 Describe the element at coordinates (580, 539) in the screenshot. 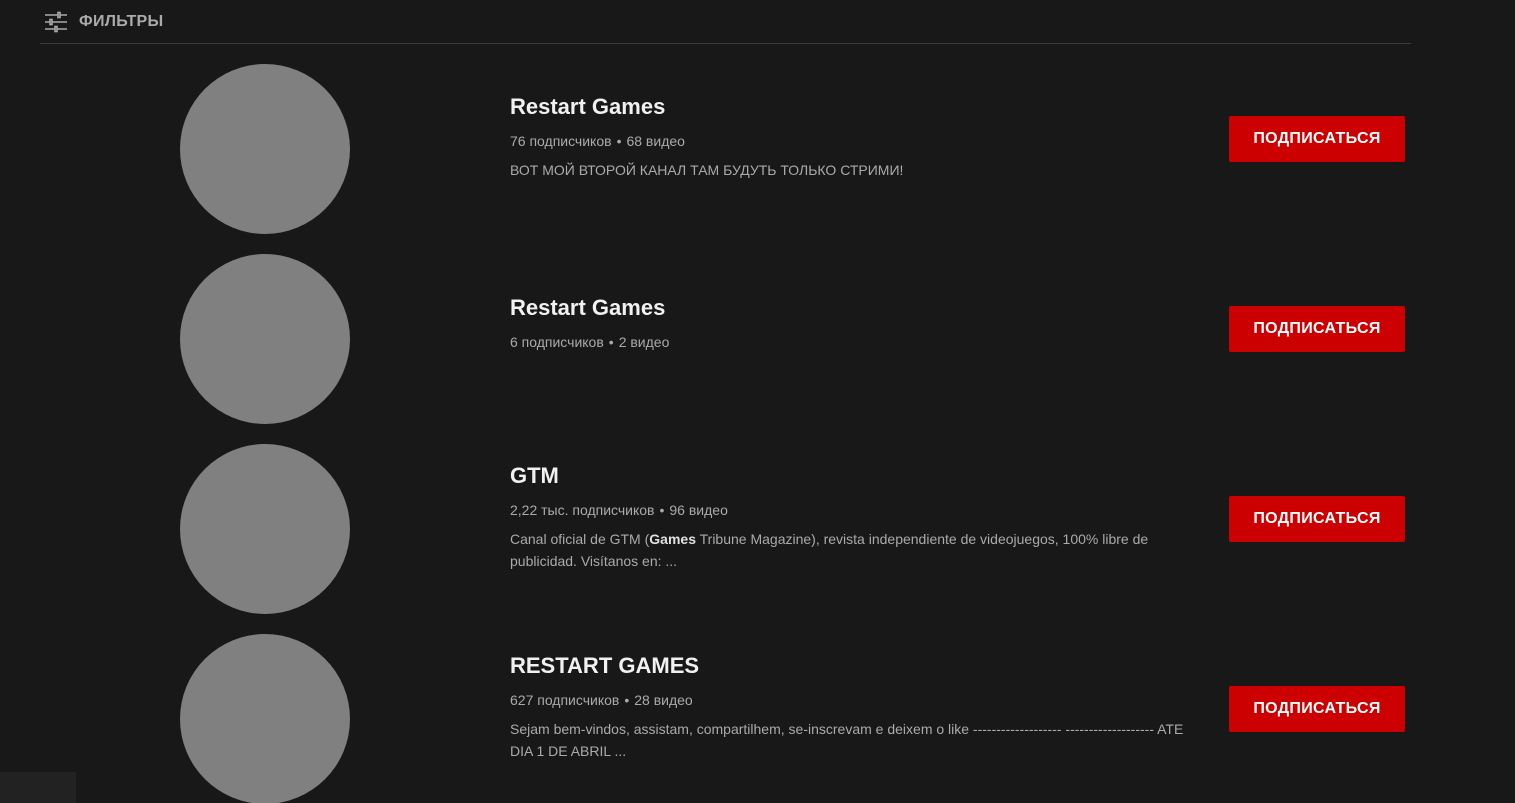

I see `description-text: Canal oficial de GTM (` at that location.